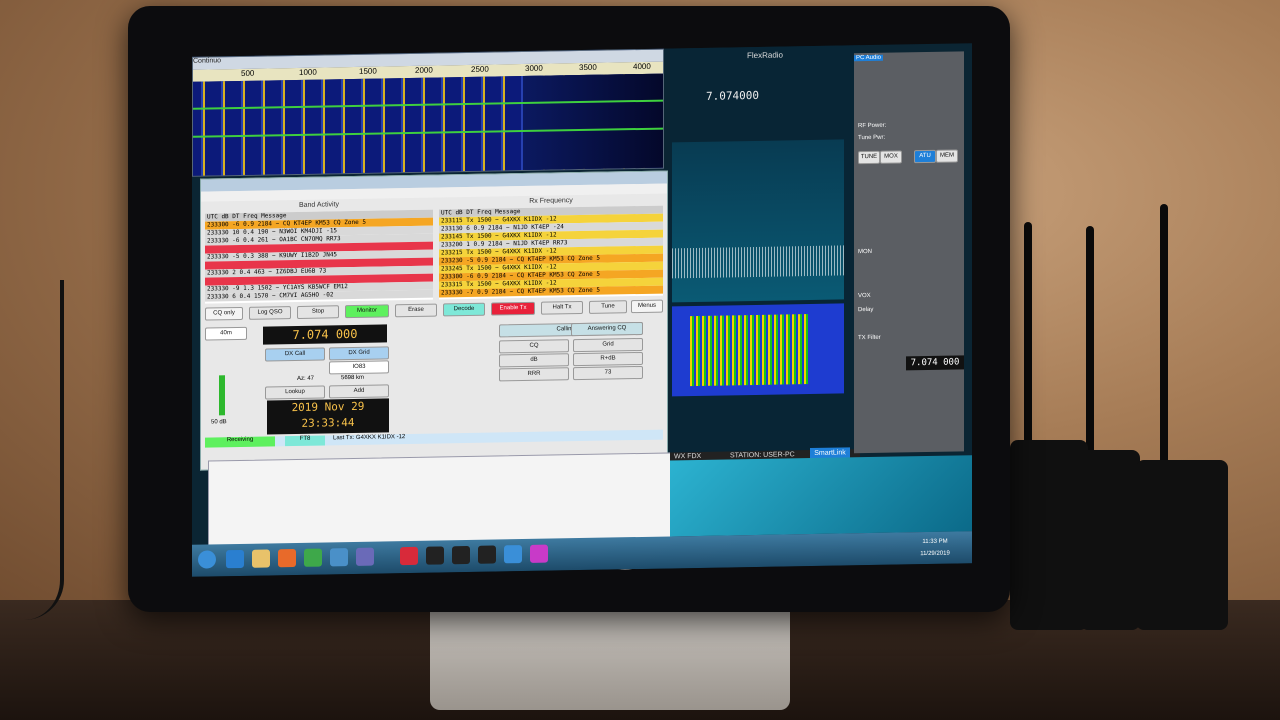  I want to click on scale-tick: 1000, so click(308, 72).